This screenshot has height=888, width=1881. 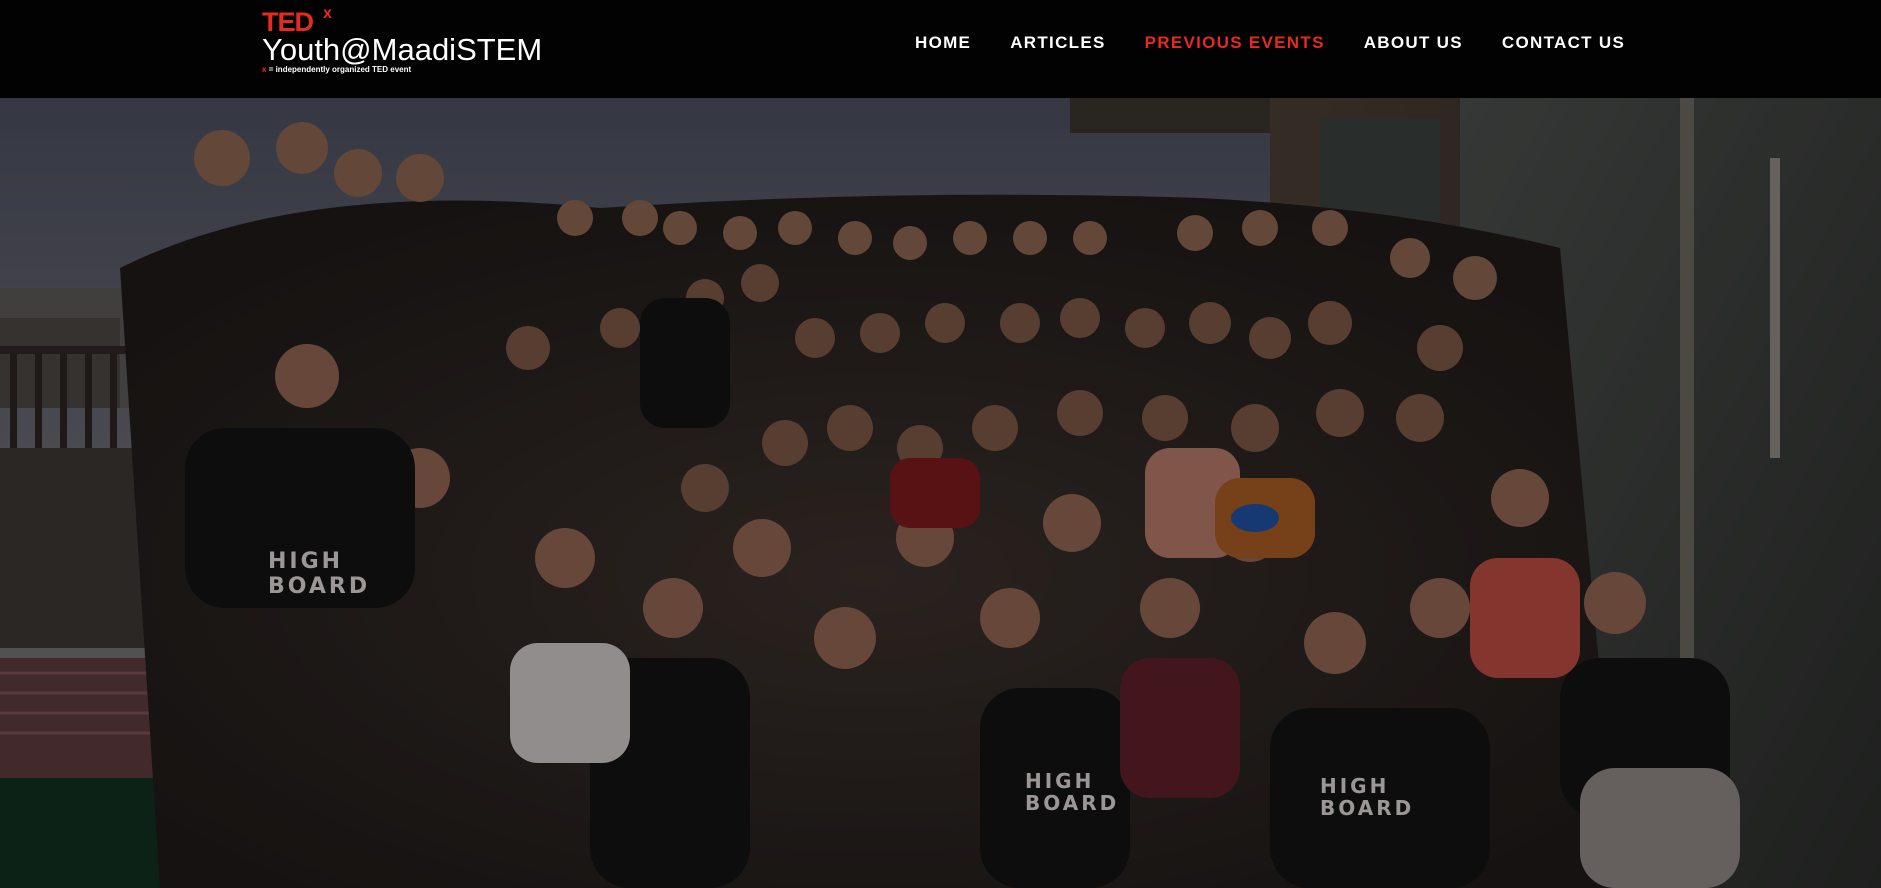 What do you see at coordinates (327, 13) in the screenshot?
I see `logo-x-superscript: x` at bounding box center [327, 13].